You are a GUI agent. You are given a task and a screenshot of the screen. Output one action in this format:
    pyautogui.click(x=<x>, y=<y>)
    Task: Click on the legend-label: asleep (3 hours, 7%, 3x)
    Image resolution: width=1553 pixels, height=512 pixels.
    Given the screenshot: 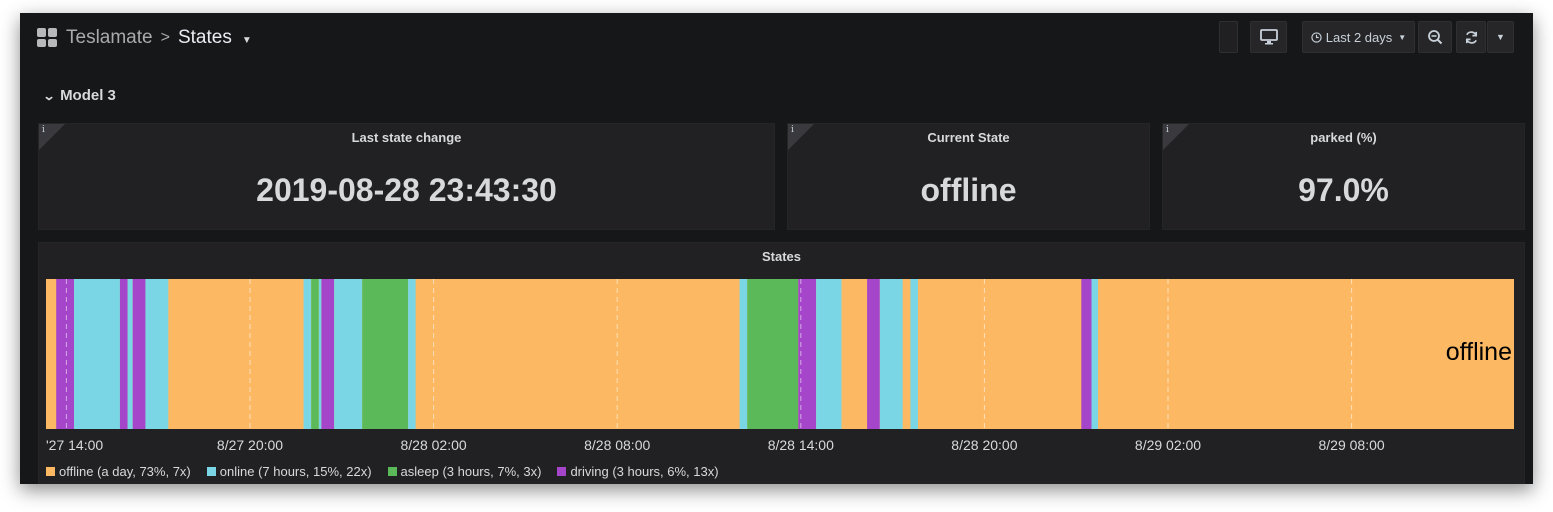 What is the action you would take?
    pyautogui.click(x=471, y=471)
    